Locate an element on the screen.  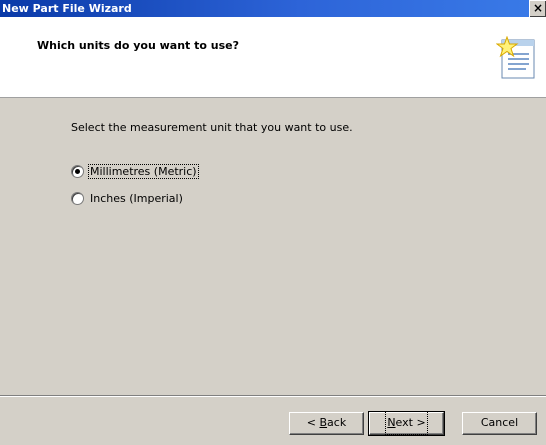
next-button: Next > is located at coordinates (406, 423).